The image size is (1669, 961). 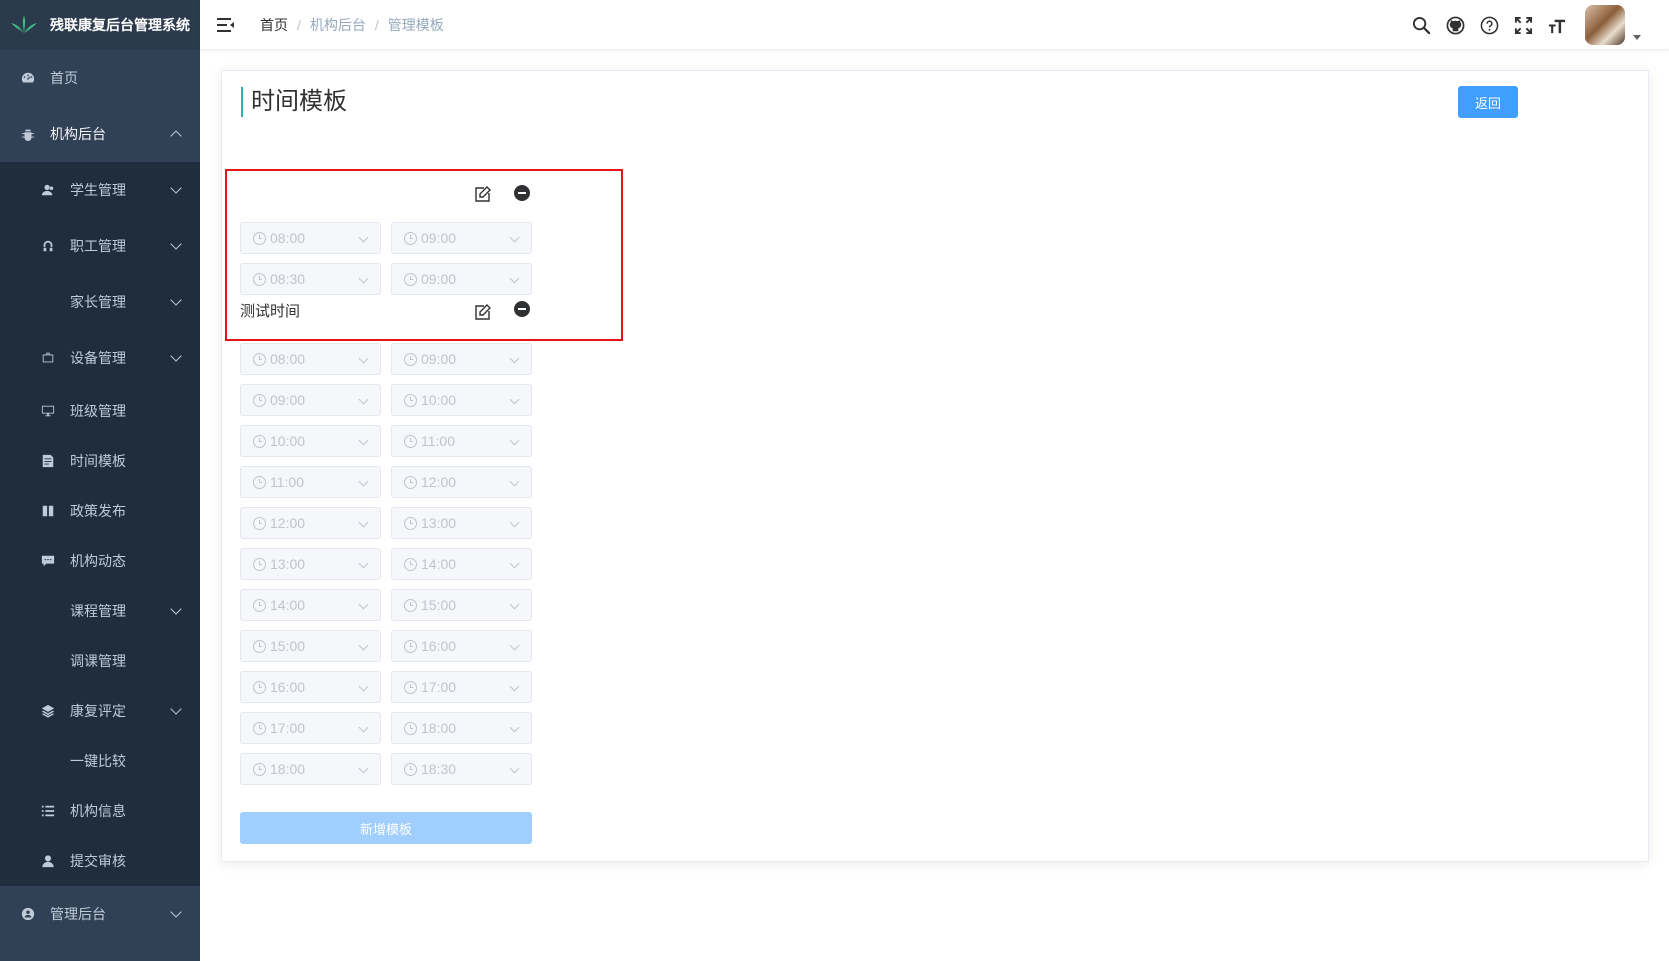 I want to click on time-slot-row: 17:00 18:00, so click(x=386, y=728).